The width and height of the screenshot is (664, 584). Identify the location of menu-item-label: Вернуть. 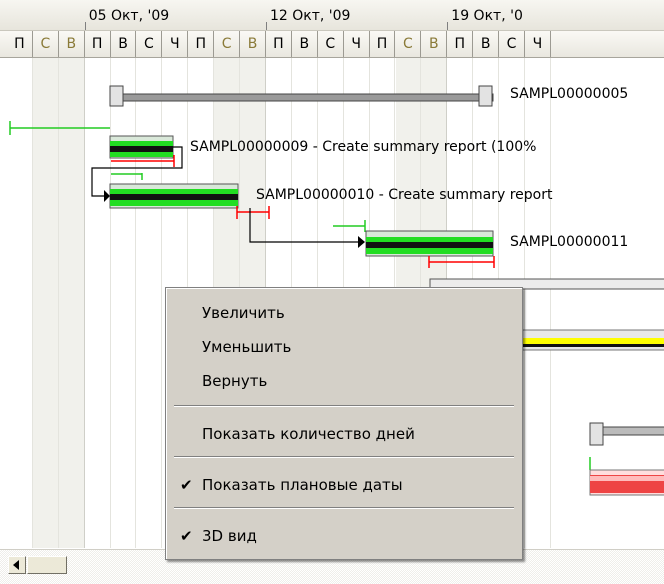
(235, 381).